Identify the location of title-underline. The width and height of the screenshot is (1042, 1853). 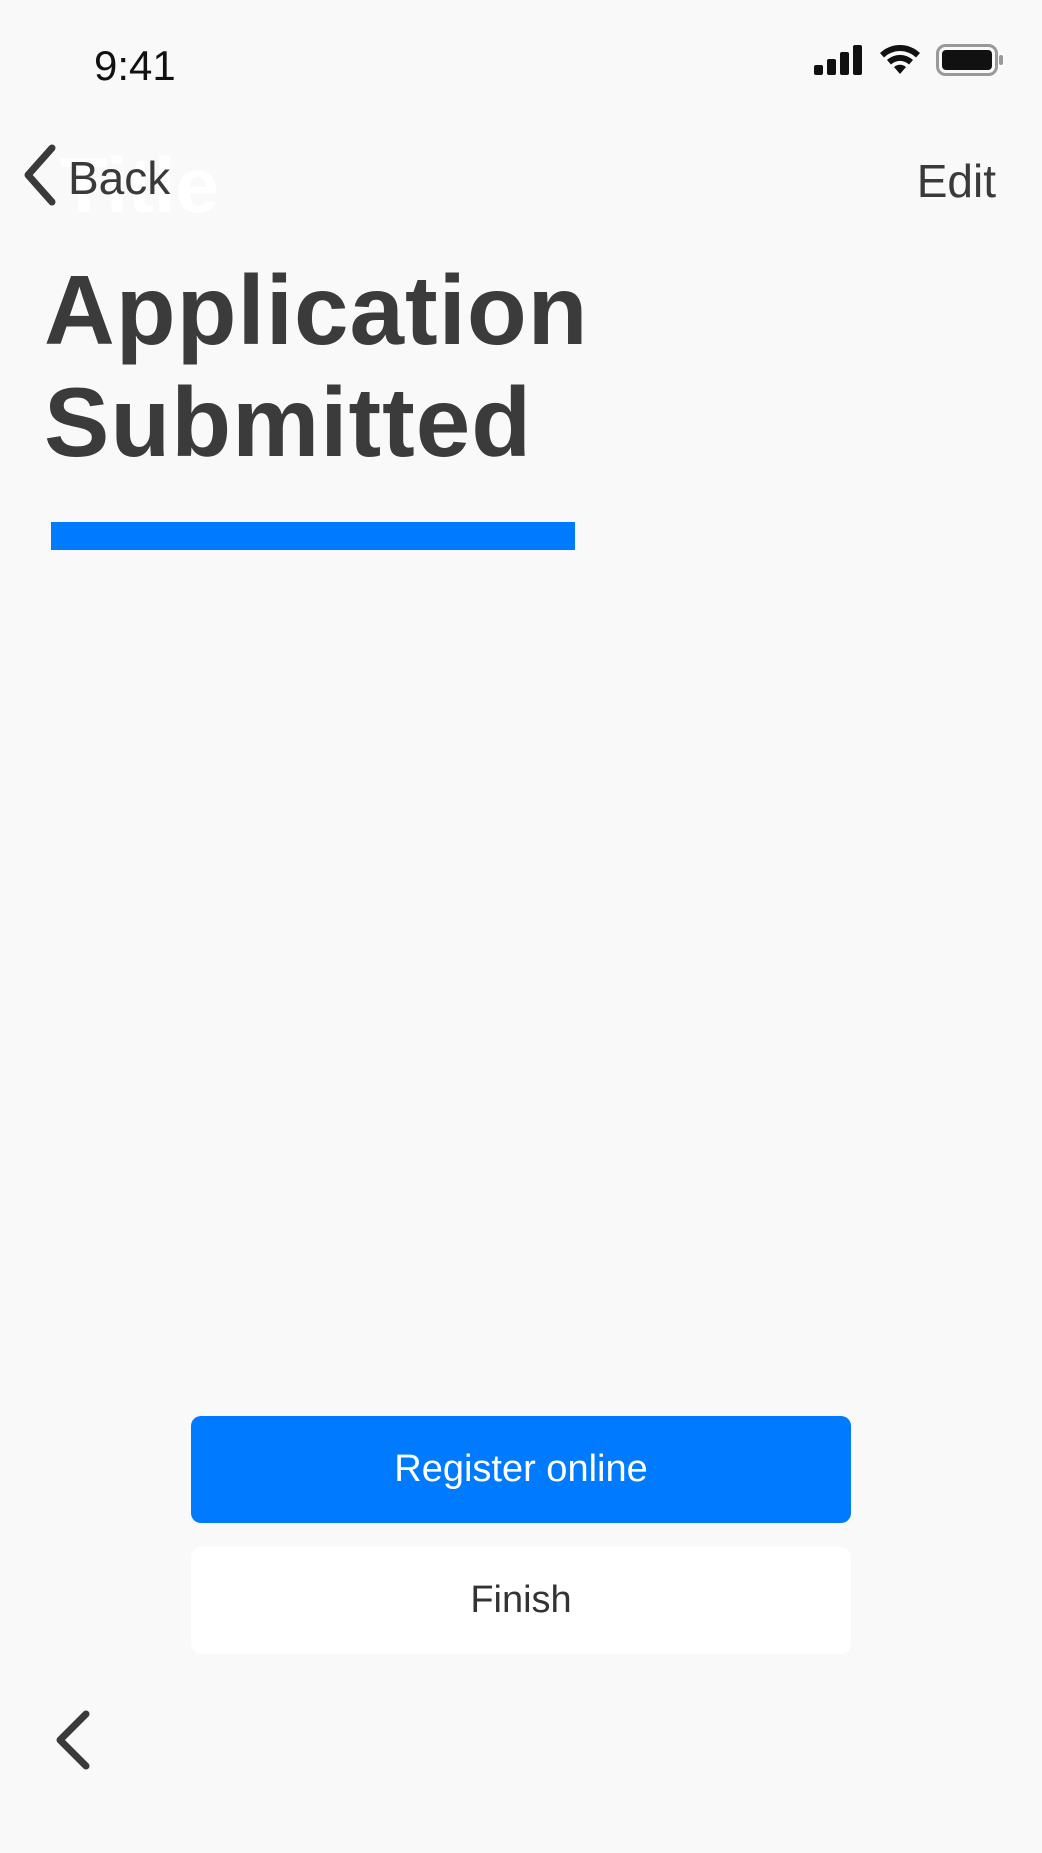
(313, 536).